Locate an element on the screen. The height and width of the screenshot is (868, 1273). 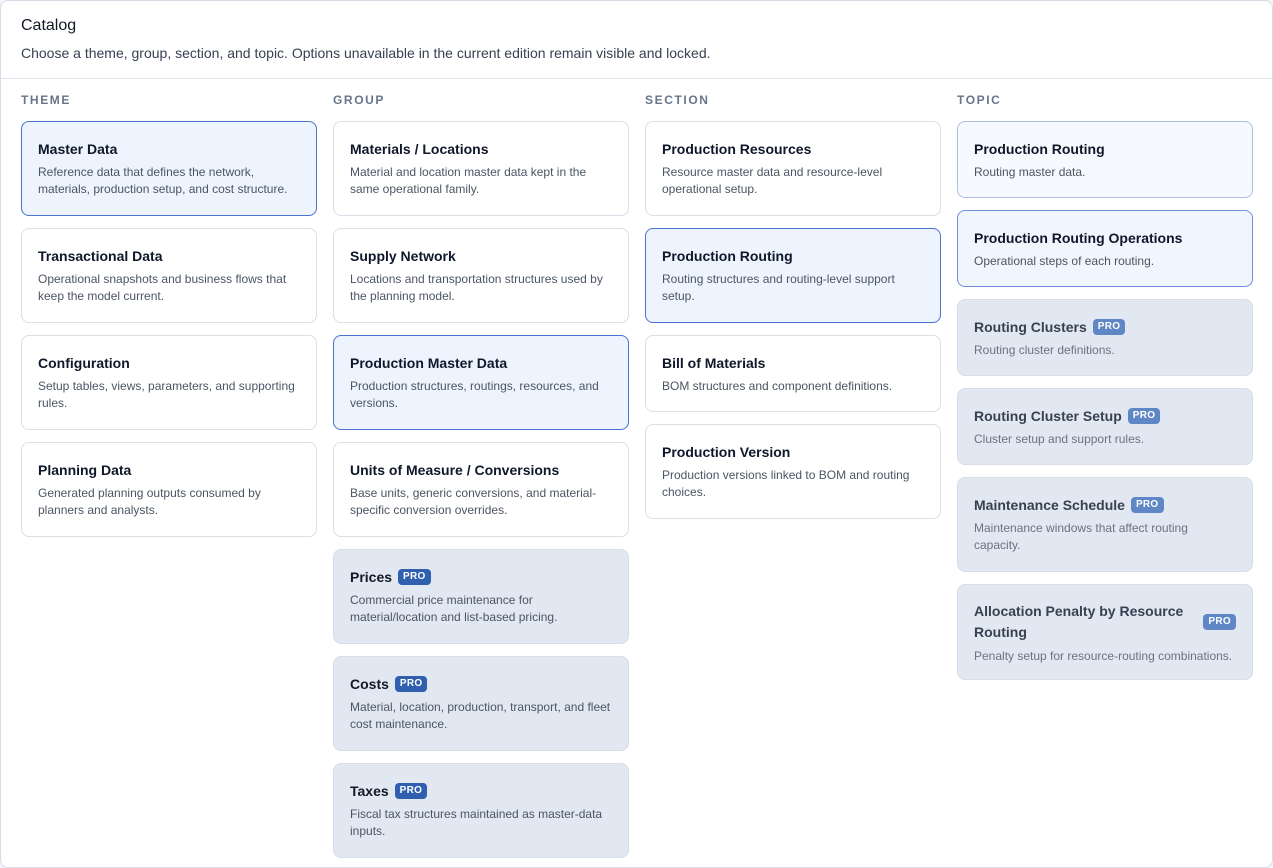
card-title: Routing Cluster Setup is located at coordinates (1048, 416).